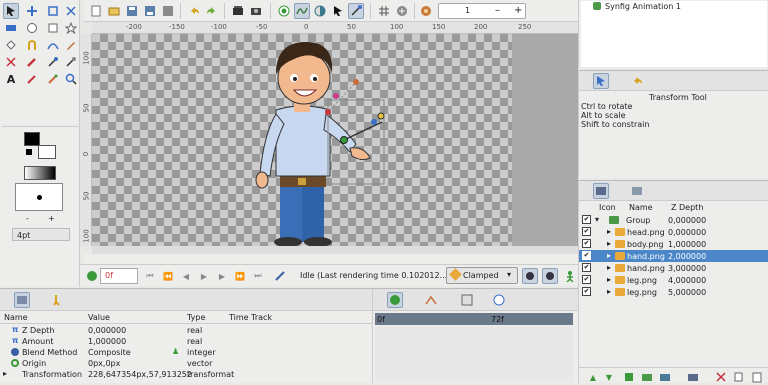 This screenshot has width=768, height=385. What do you see at coordinates (53, 62) in the screenshot?
I see `fill-tool-icon` at bounding box center [53, 62].